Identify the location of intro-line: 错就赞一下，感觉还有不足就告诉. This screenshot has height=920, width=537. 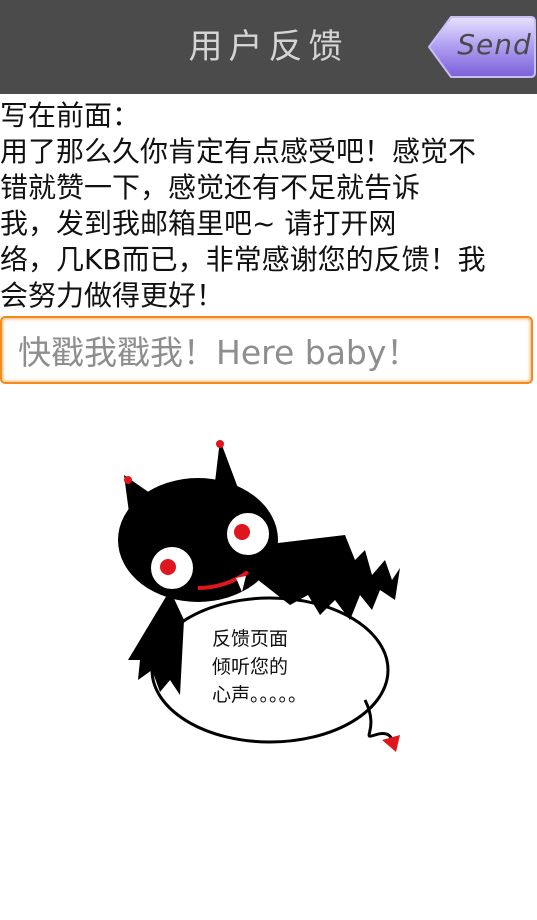
(210, 187).